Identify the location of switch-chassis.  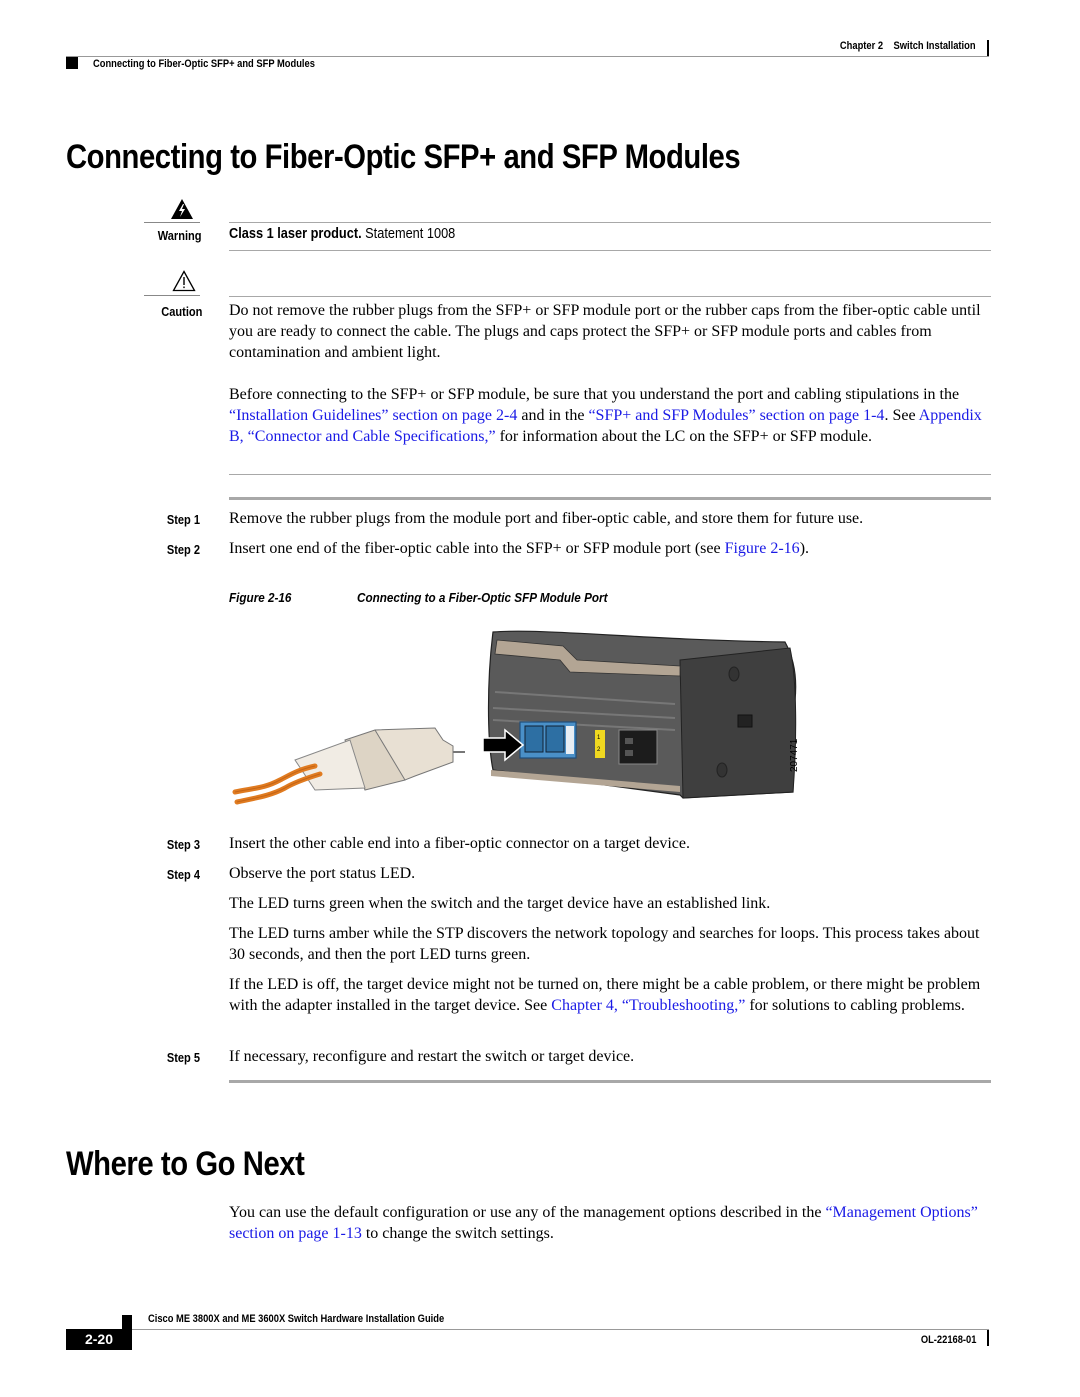
(642, 714).